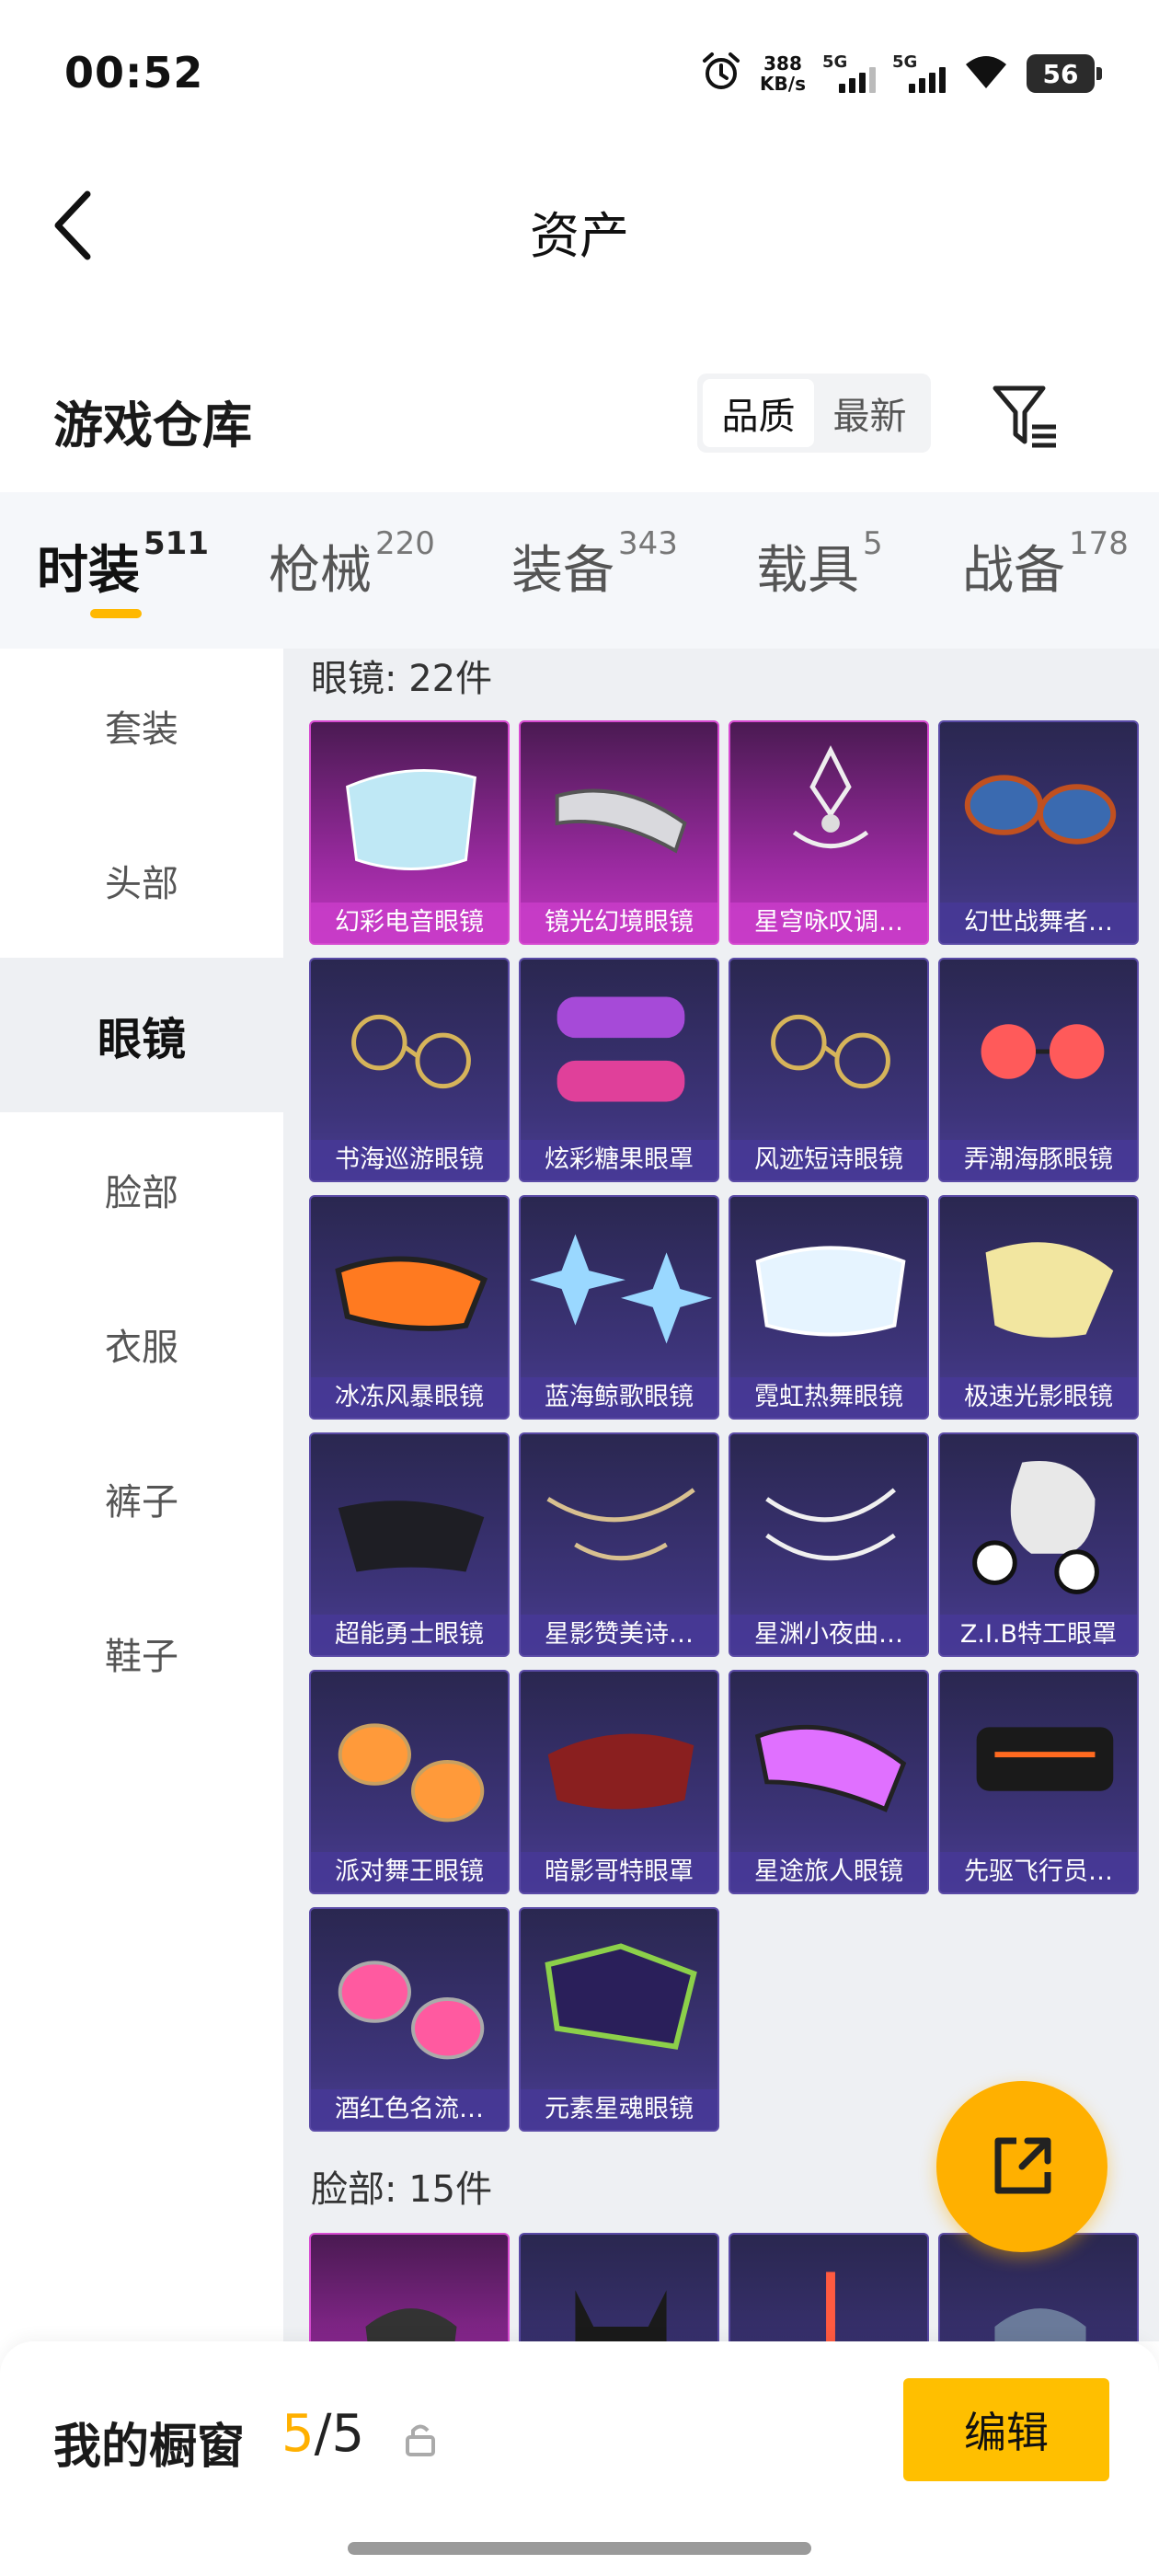 Image resolution: width=1159 pixels, height=2576 pixels. Describe the element at coordinates (619, 1070) in the screenshot. I see `glasses-item-card: 炫彩糖果眼罩` at that location.